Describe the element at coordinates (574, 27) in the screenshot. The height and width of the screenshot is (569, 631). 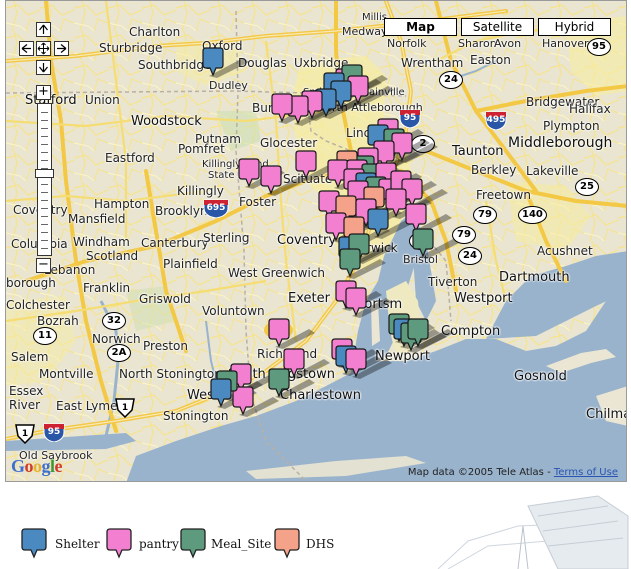
I see `map-type-hybrid-button: Hybrid` at that location.